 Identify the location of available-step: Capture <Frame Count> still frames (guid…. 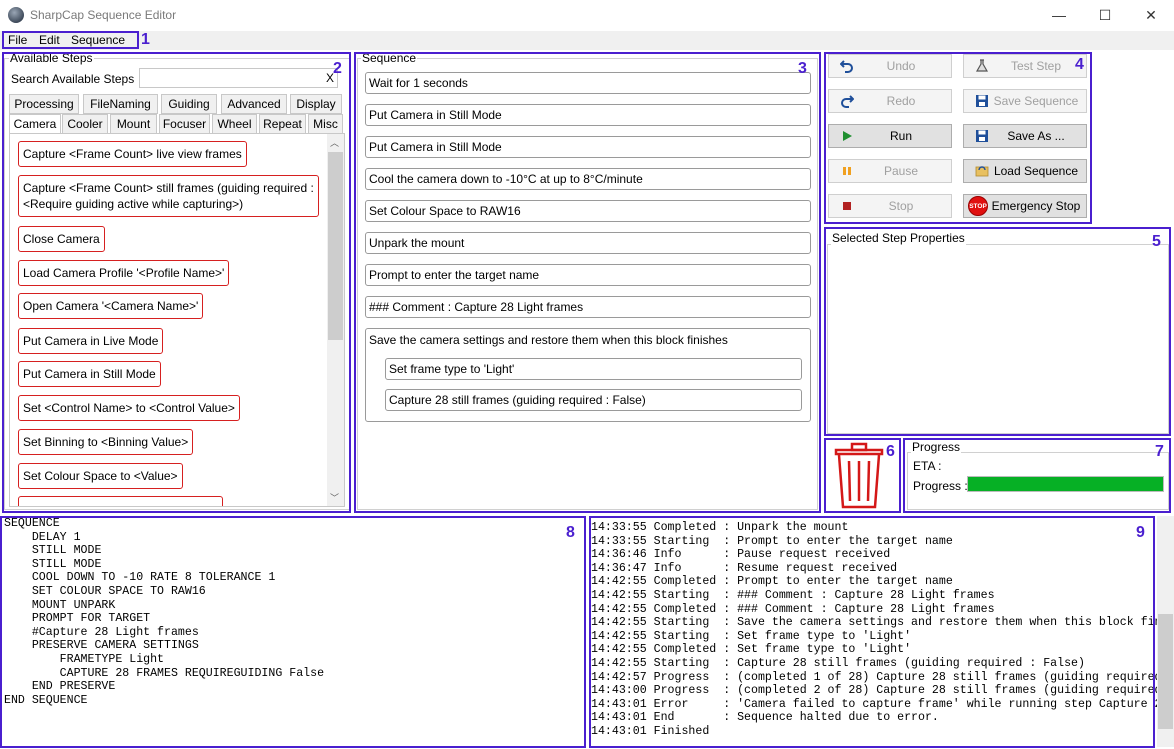
(168, 196).